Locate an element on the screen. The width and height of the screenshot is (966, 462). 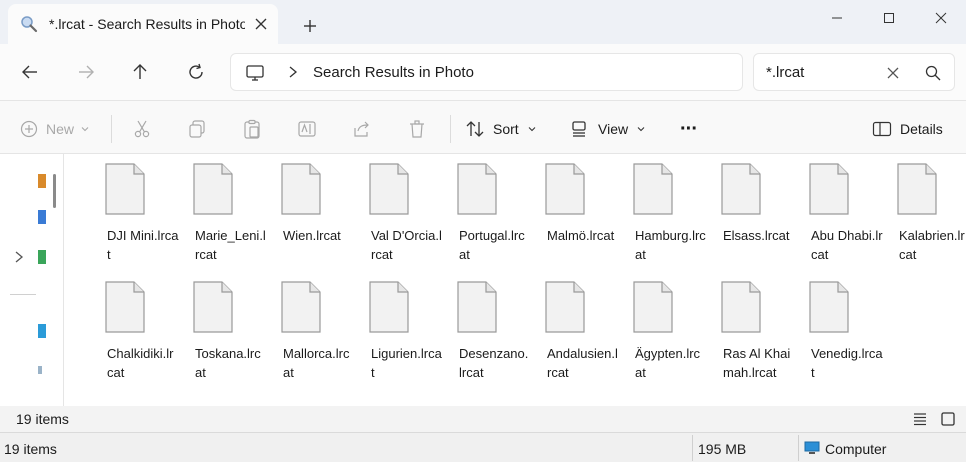
clipboard-icon is located at coordinates (252, 129).